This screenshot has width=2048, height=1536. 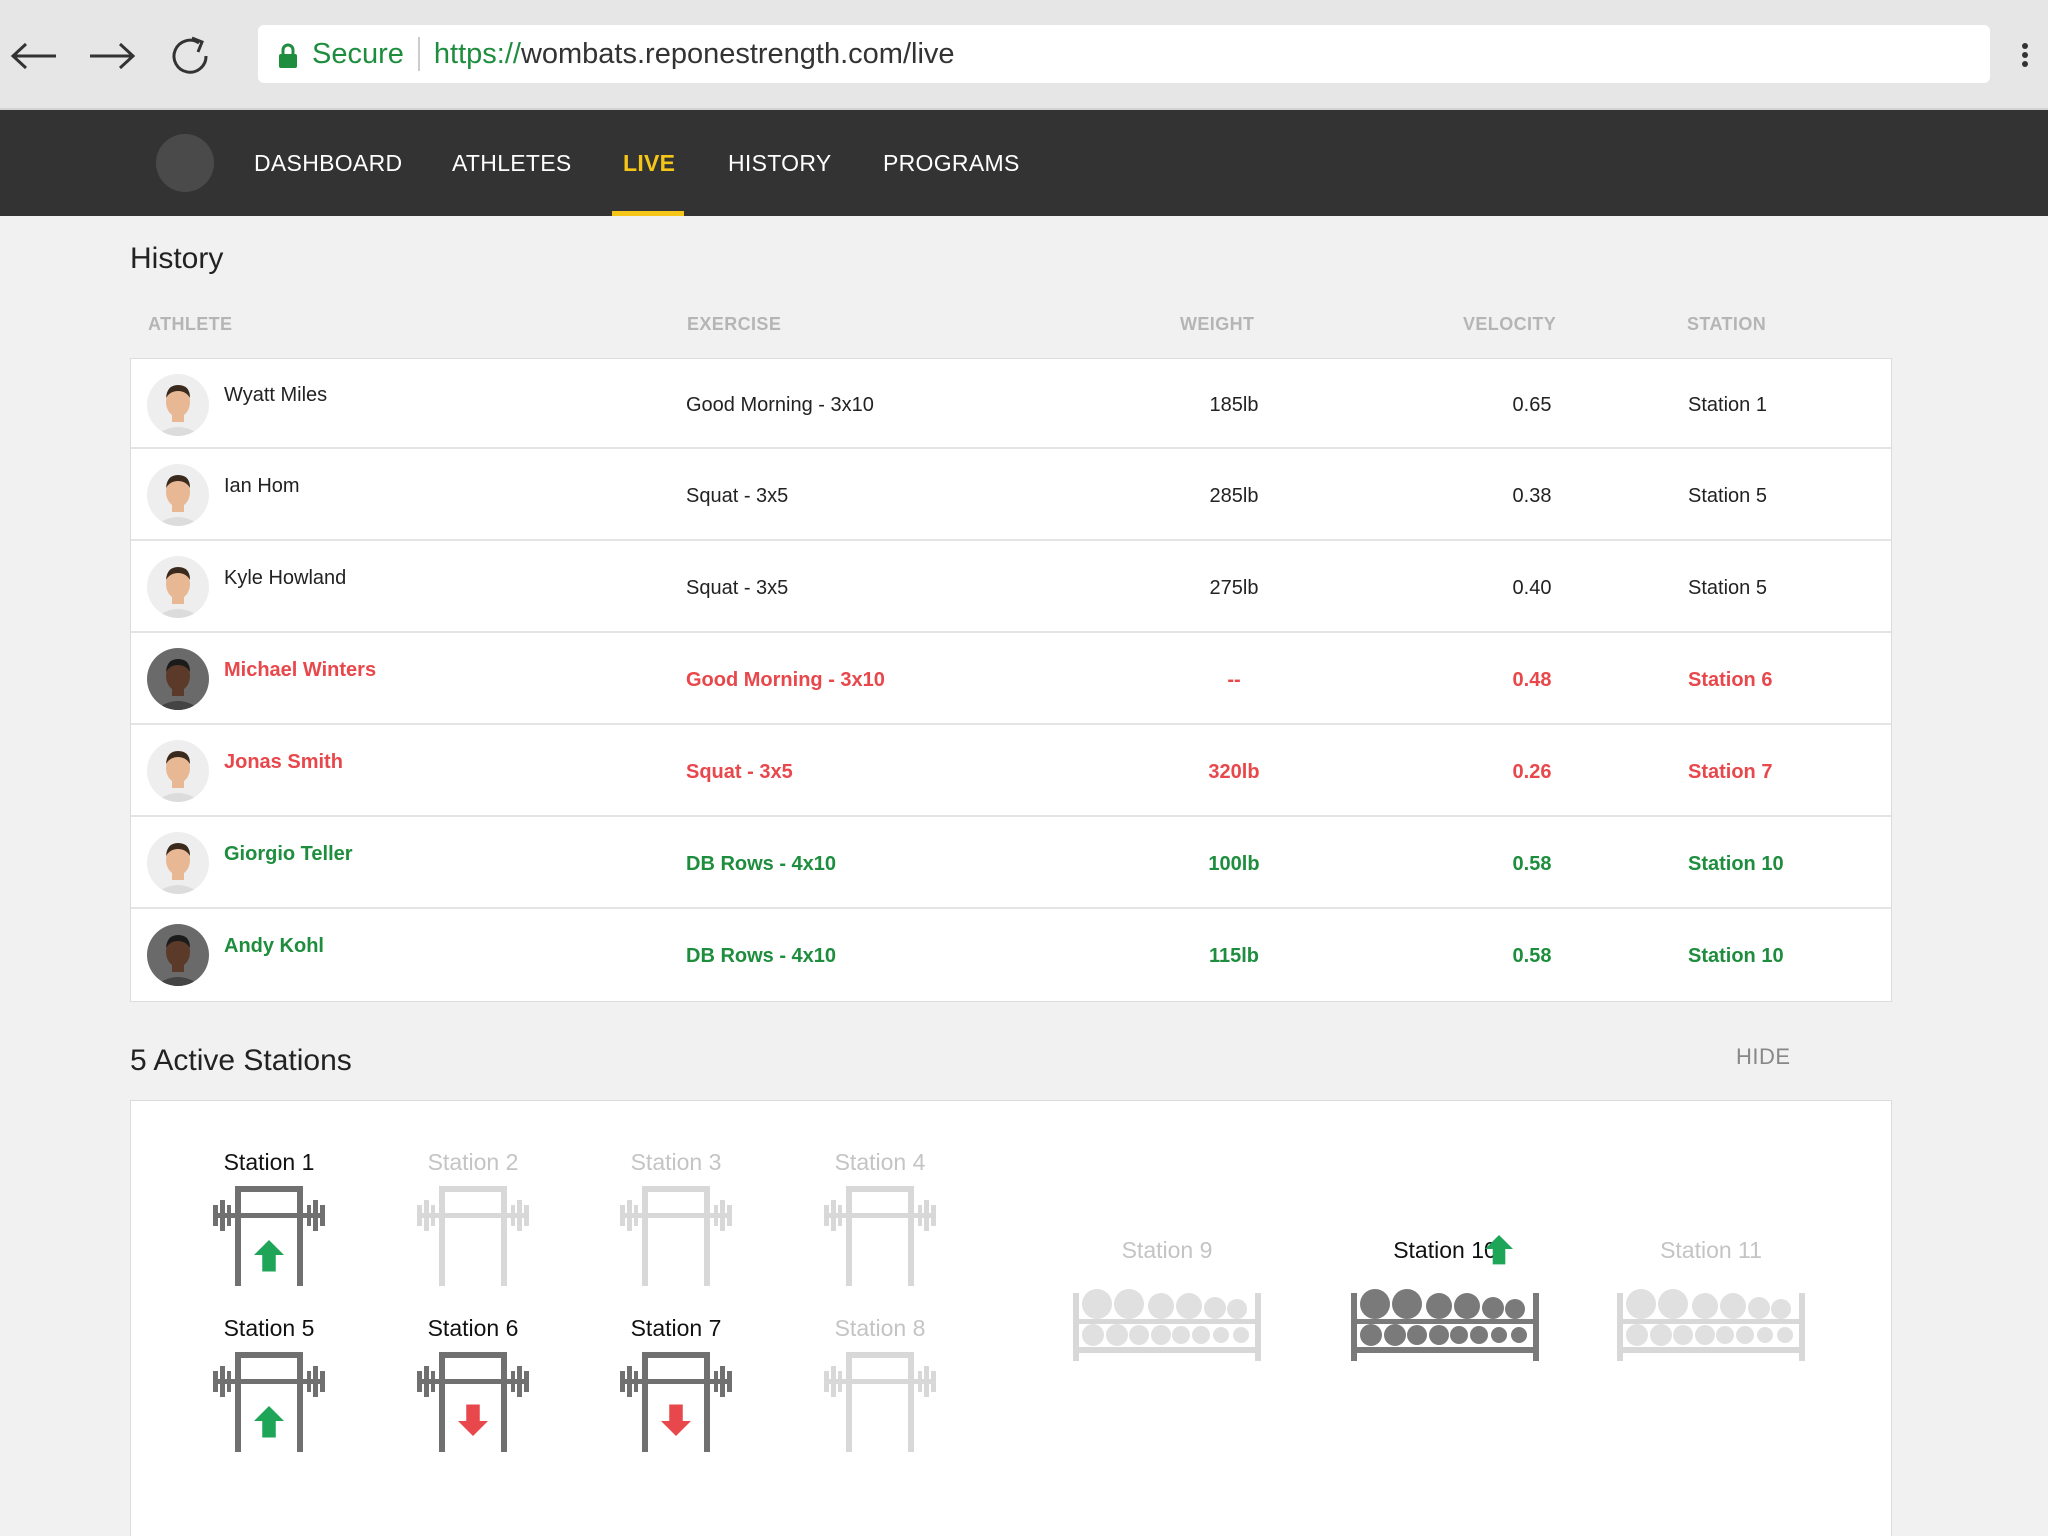 I want to click on nav-dashboard: DASHBOARD, so click(x=328, y=163).